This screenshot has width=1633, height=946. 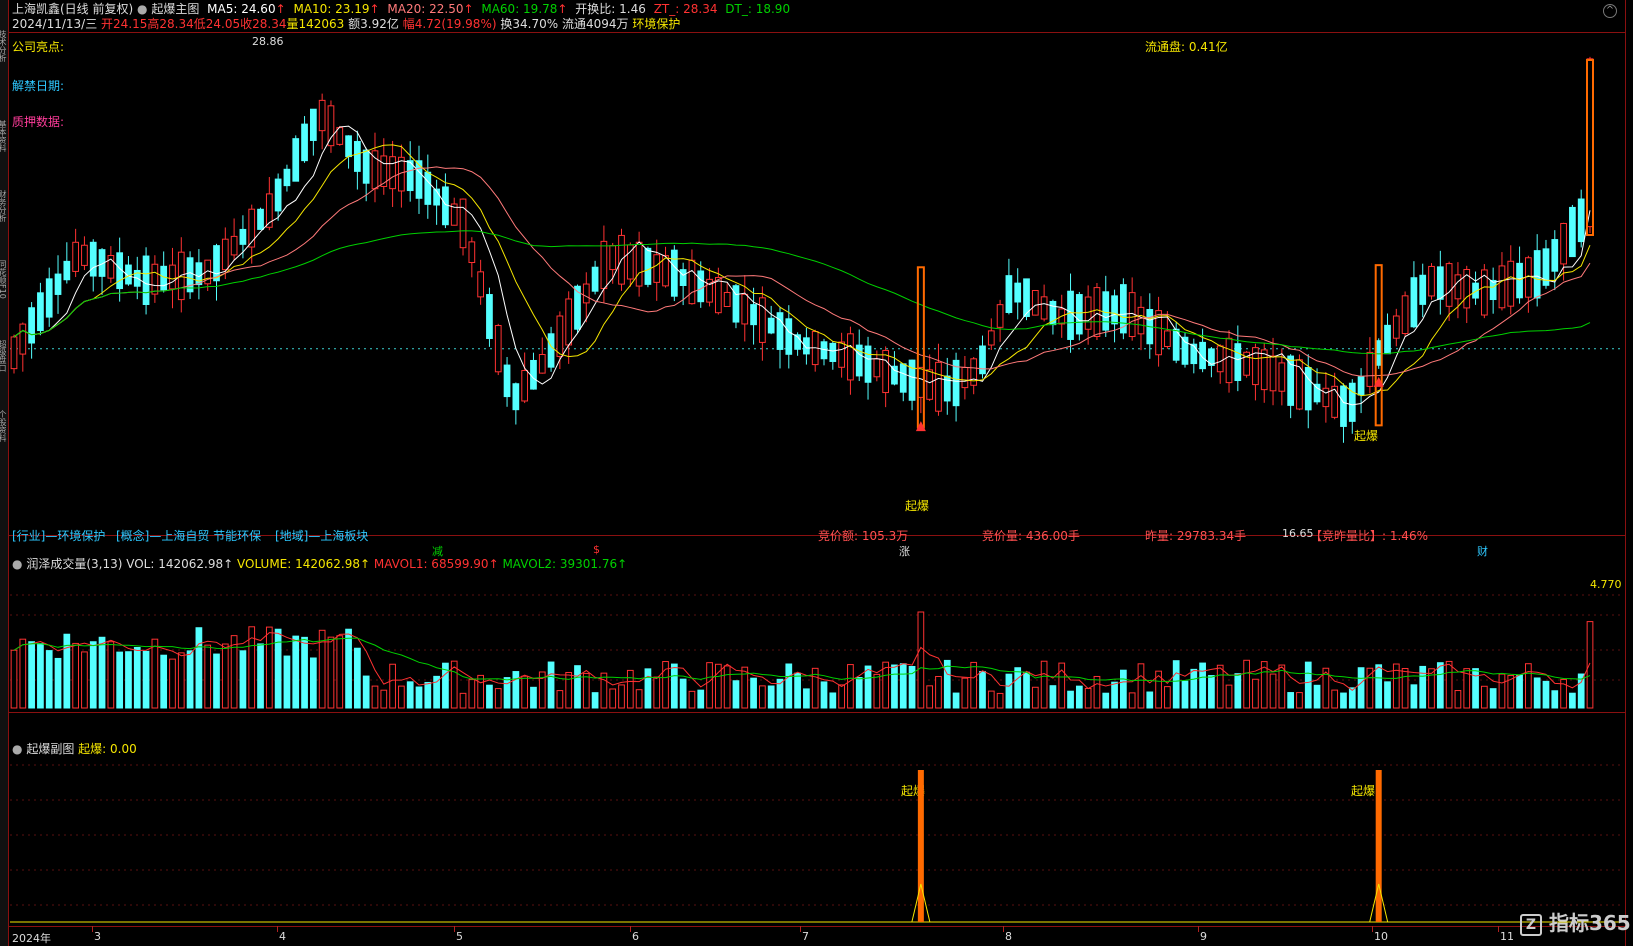 What do you see at coordinates (459, 936) in the screenshot?
I see `x-axis-label: 5` at bounding box center [459, 936].